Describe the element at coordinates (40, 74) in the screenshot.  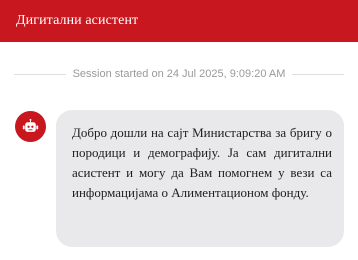
I see `divider-line-left` at that location.